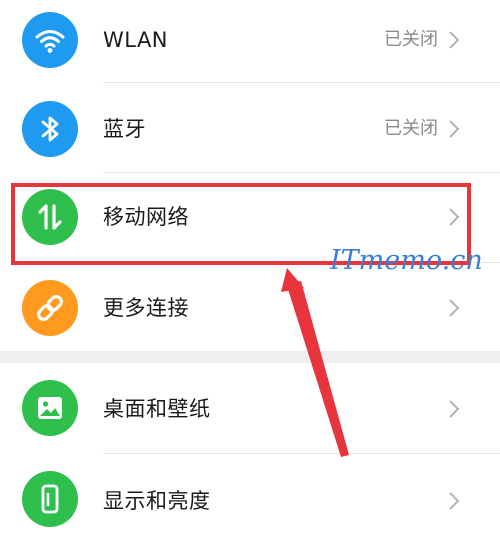  Describe the element at coordinates (50, 408) in the screenshot. I see `wallpaper-icon` at that location.